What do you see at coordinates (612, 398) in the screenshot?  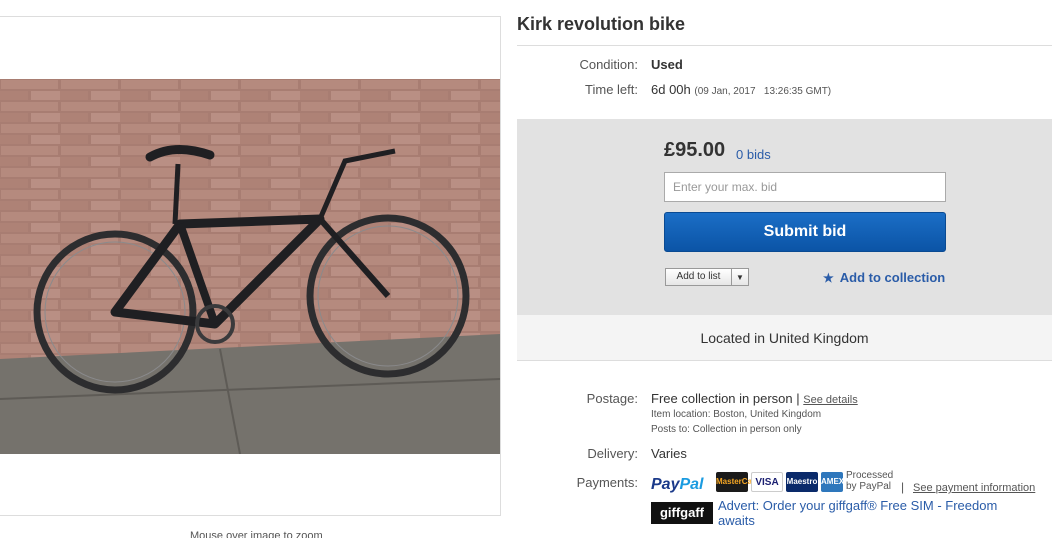 I see `postage-label: Postage:` at bounding box center [612, 398].